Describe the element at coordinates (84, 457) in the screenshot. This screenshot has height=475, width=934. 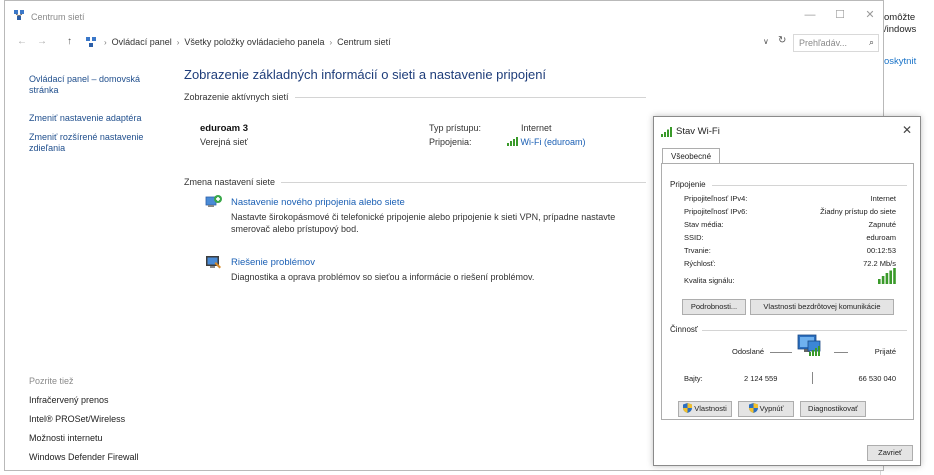
I see `see-also-firewall-link: Windows Defender Firewall` at that location.